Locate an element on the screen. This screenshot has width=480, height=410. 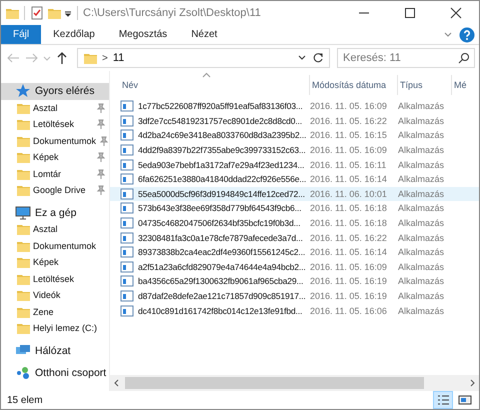
file-row: 3df2e7cc54819231757ec8901de2c8d8cd0... 2016. 11. 05. 16:22 Alkalmazás is located at coordinates (294, 121).